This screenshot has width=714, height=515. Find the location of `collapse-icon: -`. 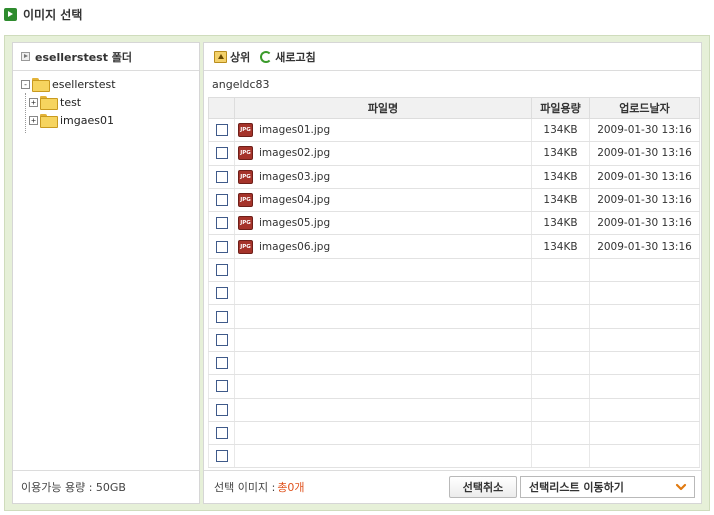

collapse-icon: - is located at coordinates (25, 84).